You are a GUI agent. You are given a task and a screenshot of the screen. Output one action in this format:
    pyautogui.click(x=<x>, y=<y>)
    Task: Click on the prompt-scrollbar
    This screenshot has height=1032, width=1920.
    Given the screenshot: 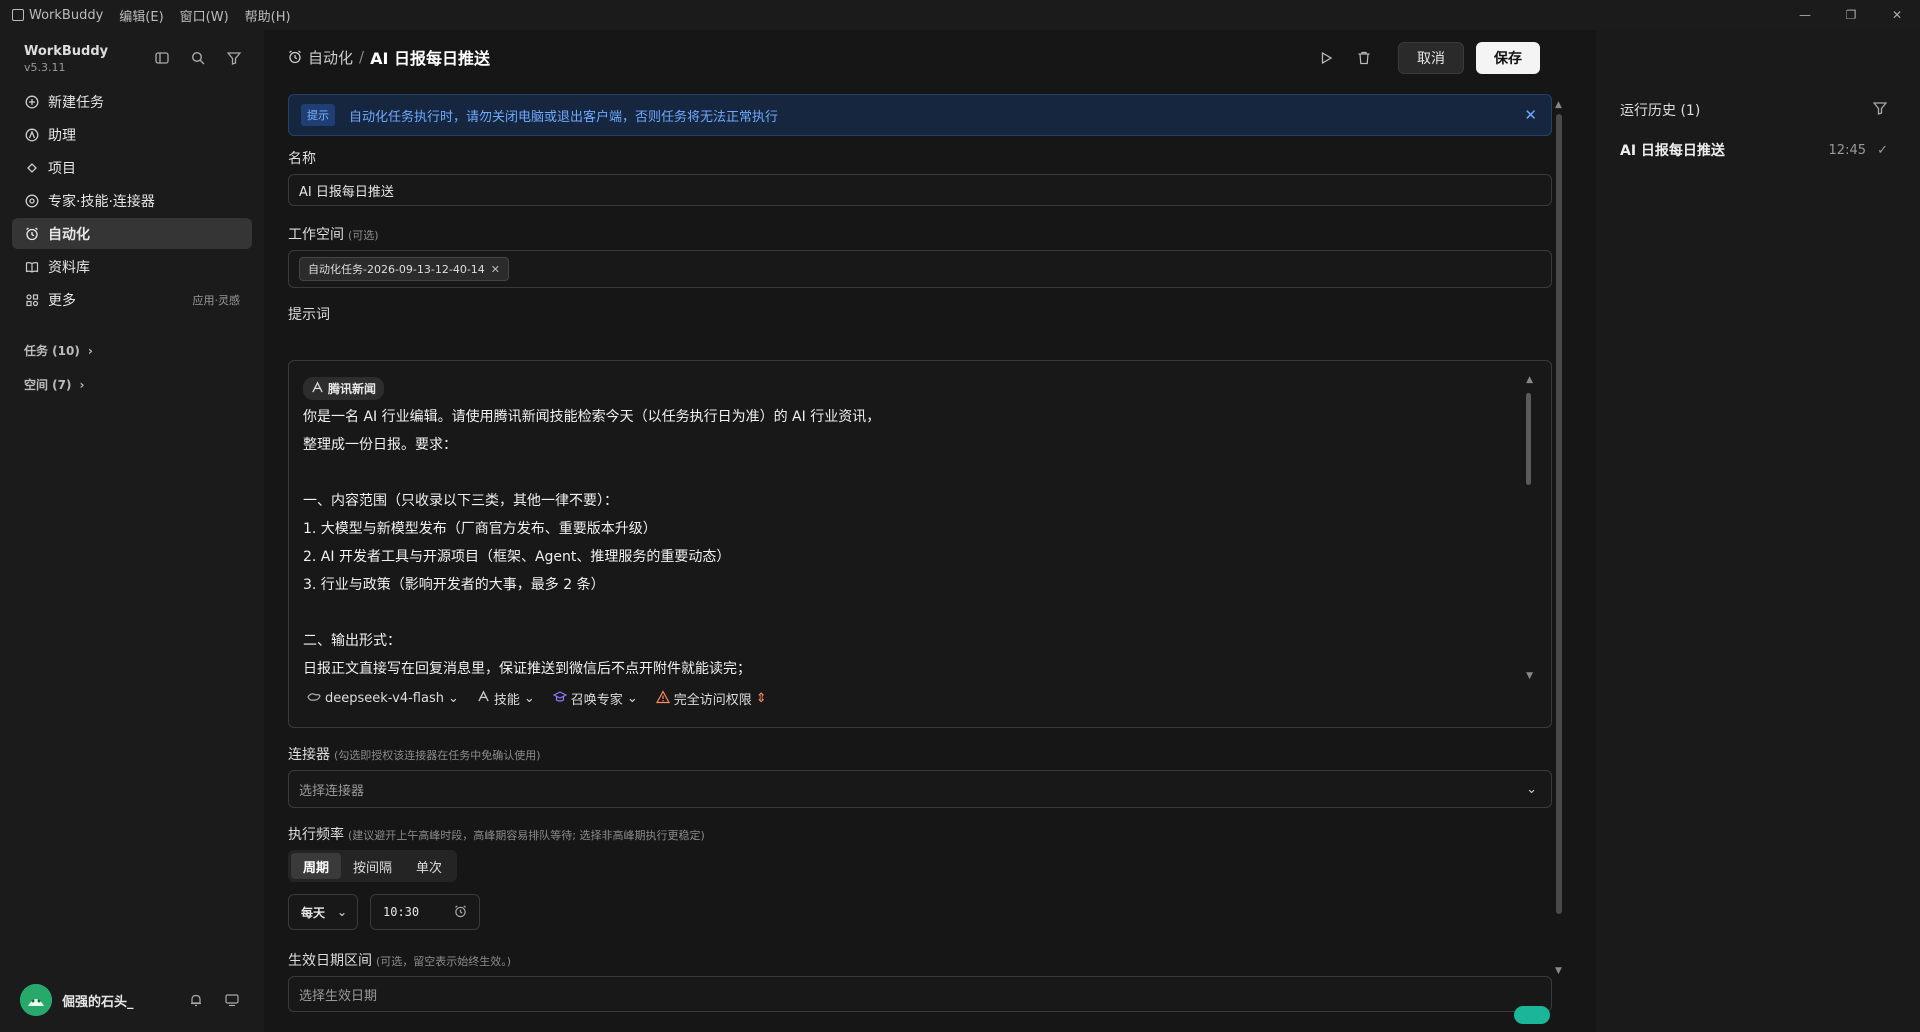 What is the action you would take?
    pyautogui.click(x=1528, y=439)
    